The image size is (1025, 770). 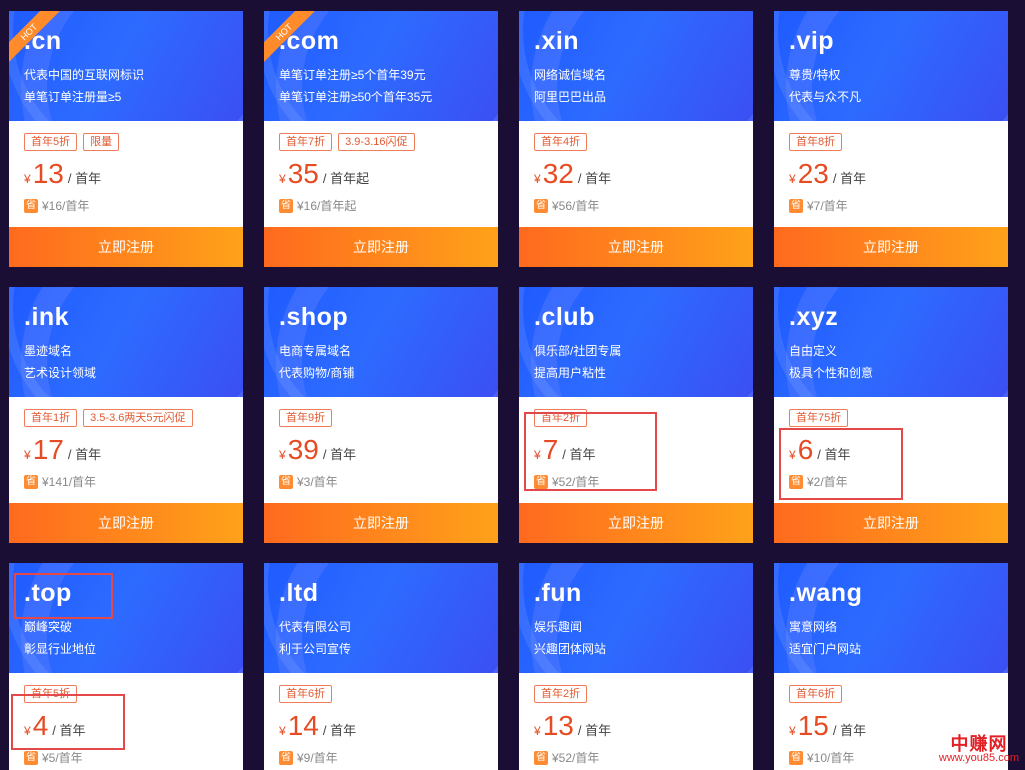 I want to click on original-price: ¥16/首年起, so click(x=327, y=206).